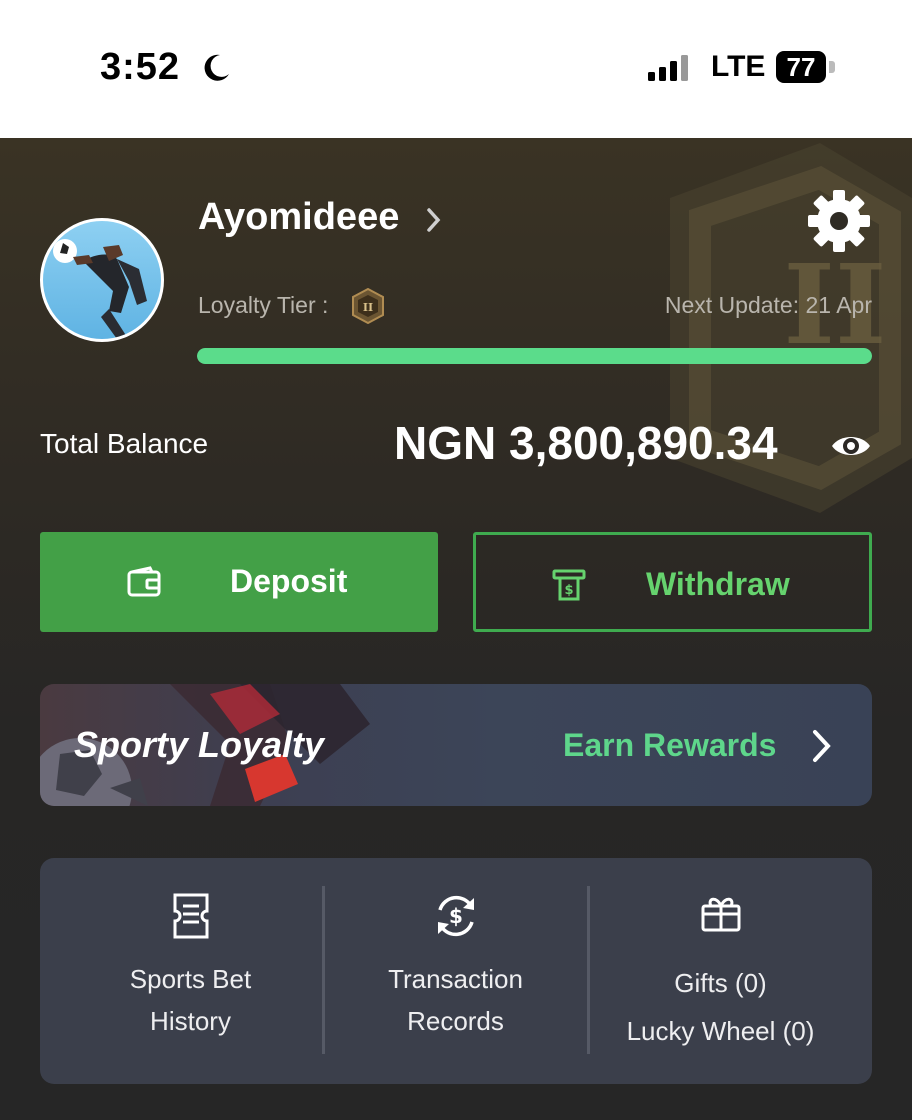 This screenshot has height=1120, width=912. Describe the element at coordinates (738, 66) in the screenshot. I see `network-type: LTE` at that location.